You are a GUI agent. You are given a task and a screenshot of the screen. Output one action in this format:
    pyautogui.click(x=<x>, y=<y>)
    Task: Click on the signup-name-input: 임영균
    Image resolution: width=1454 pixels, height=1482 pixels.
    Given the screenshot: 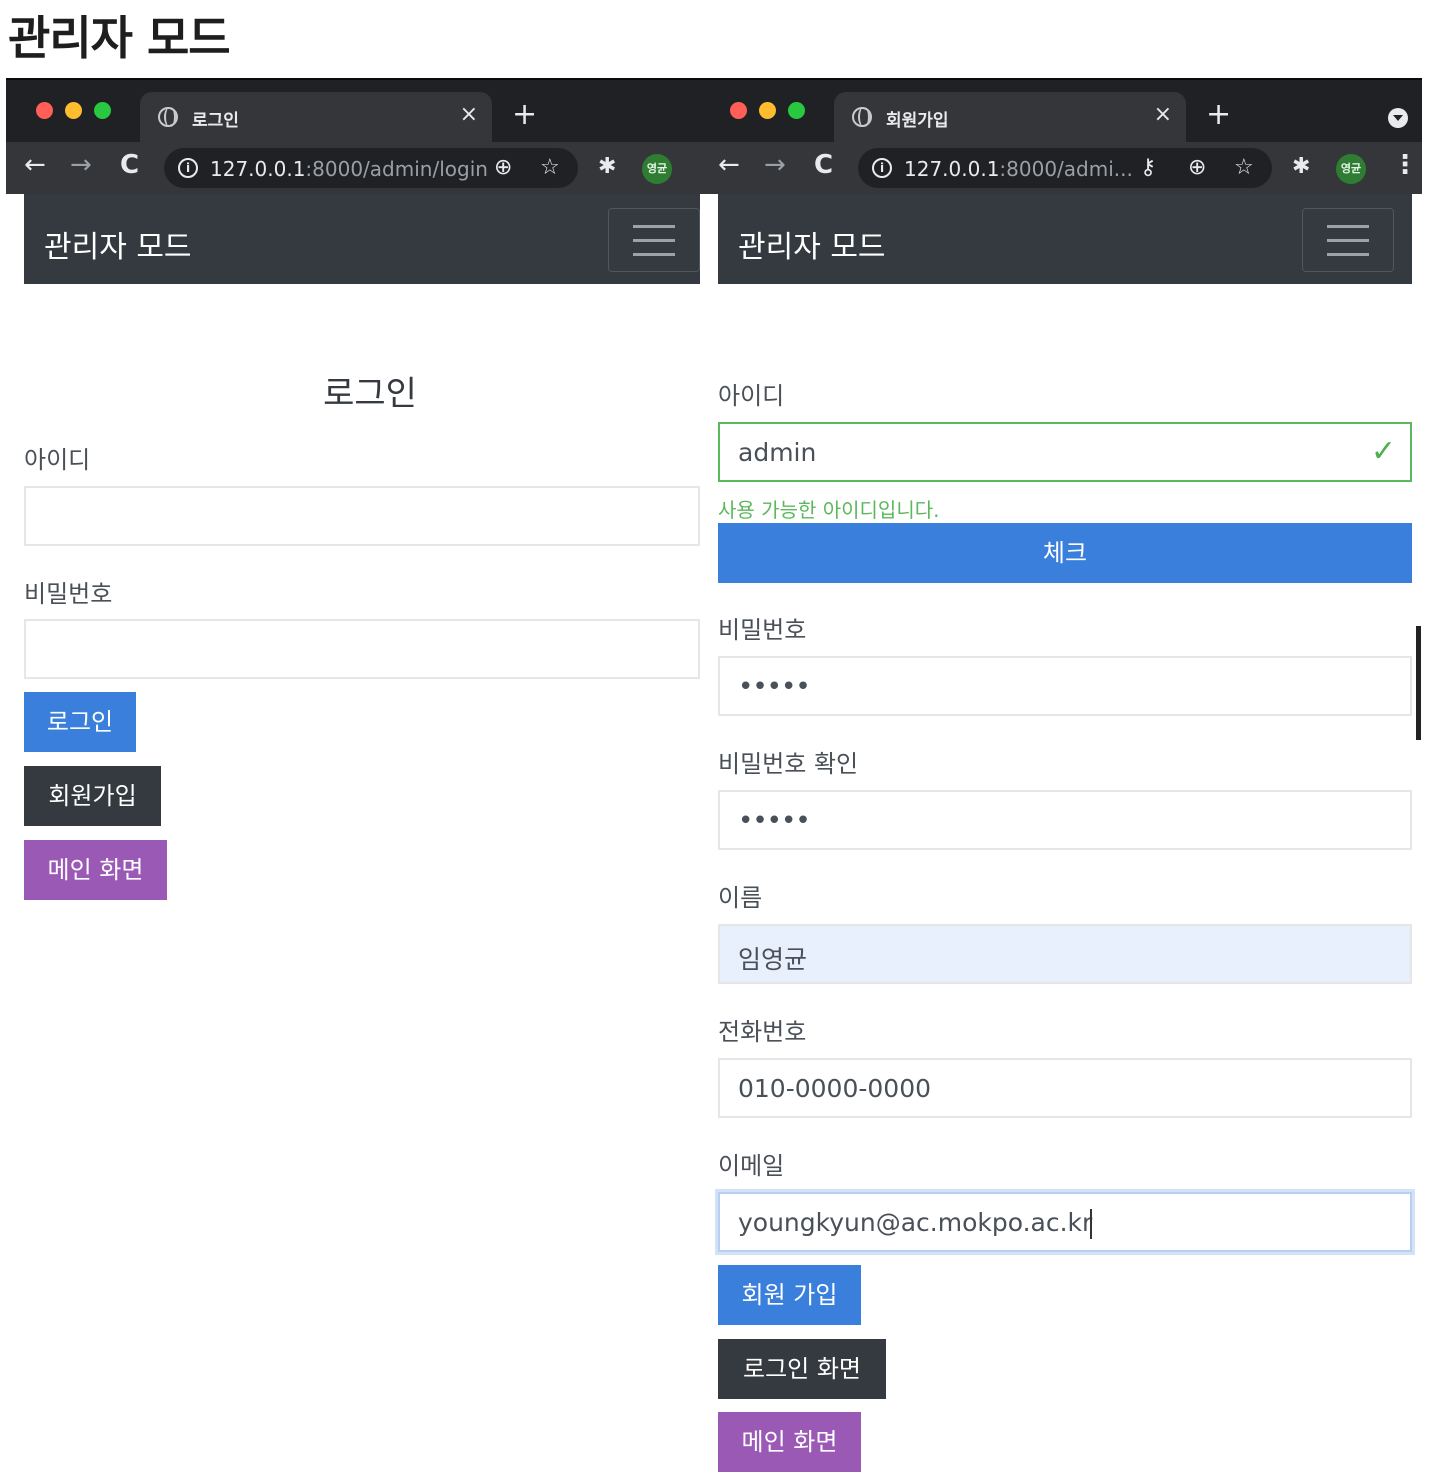 What is the action you would take?
    pyautogui.click(x=1065, y=954)
    